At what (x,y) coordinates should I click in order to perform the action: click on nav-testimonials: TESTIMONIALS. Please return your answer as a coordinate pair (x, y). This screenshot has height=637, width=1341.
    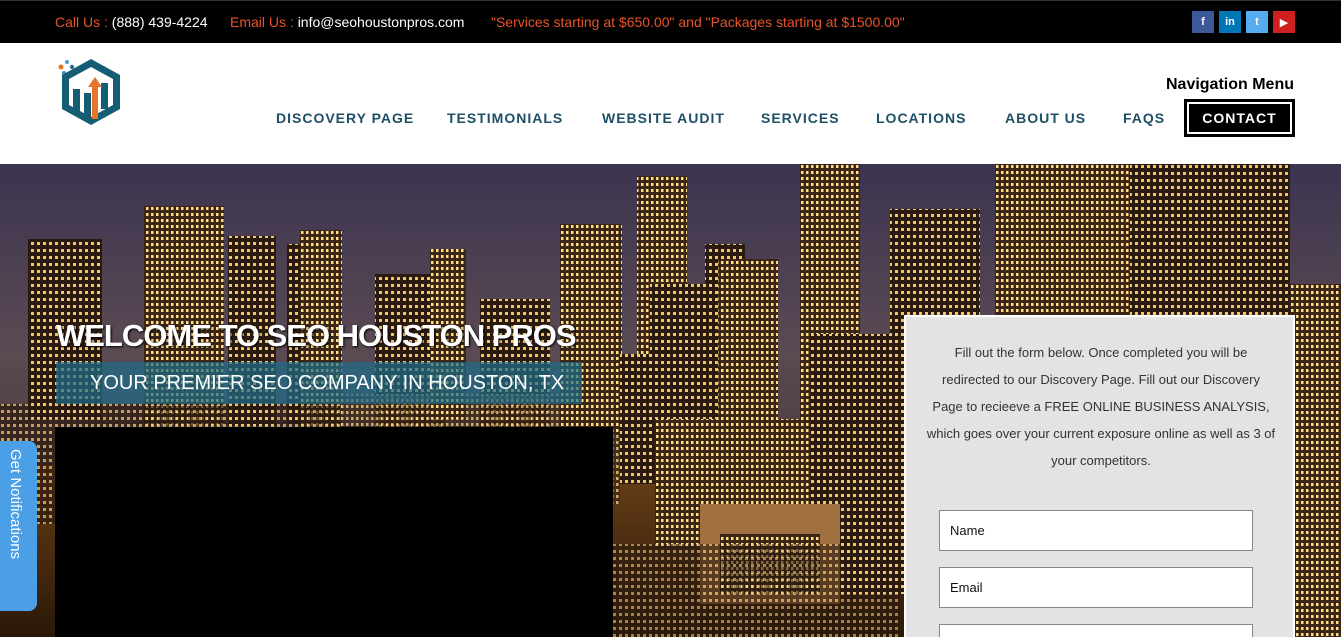
    Looking at the image, I should click on (505, 118).